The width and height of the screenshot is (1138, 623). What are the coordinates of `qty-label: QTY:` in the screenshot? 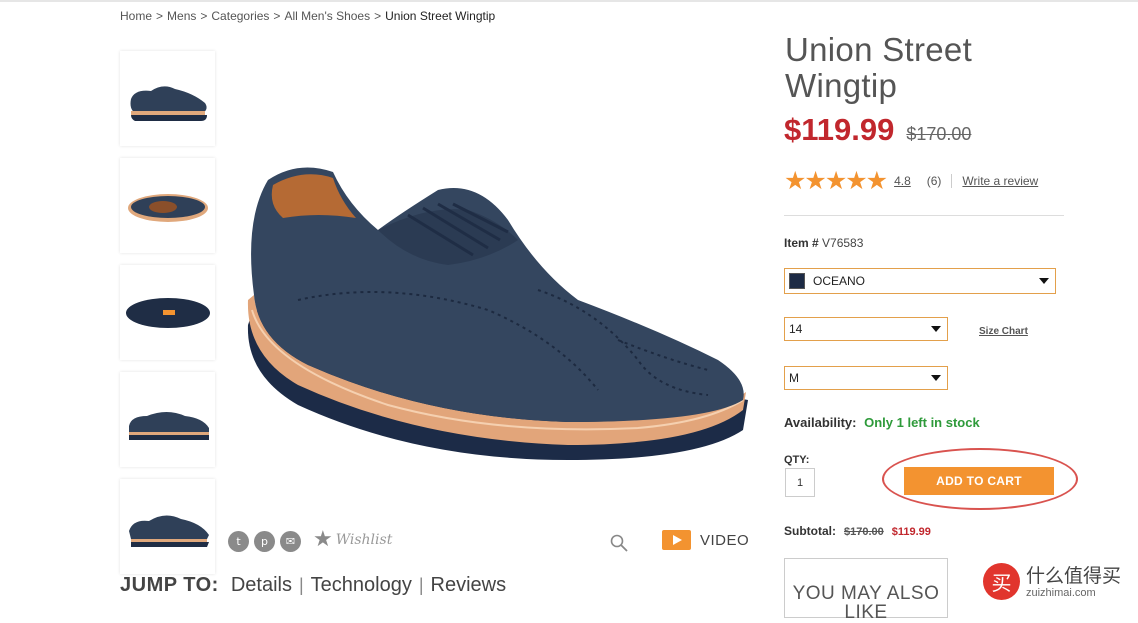 It's located at (797, 460).